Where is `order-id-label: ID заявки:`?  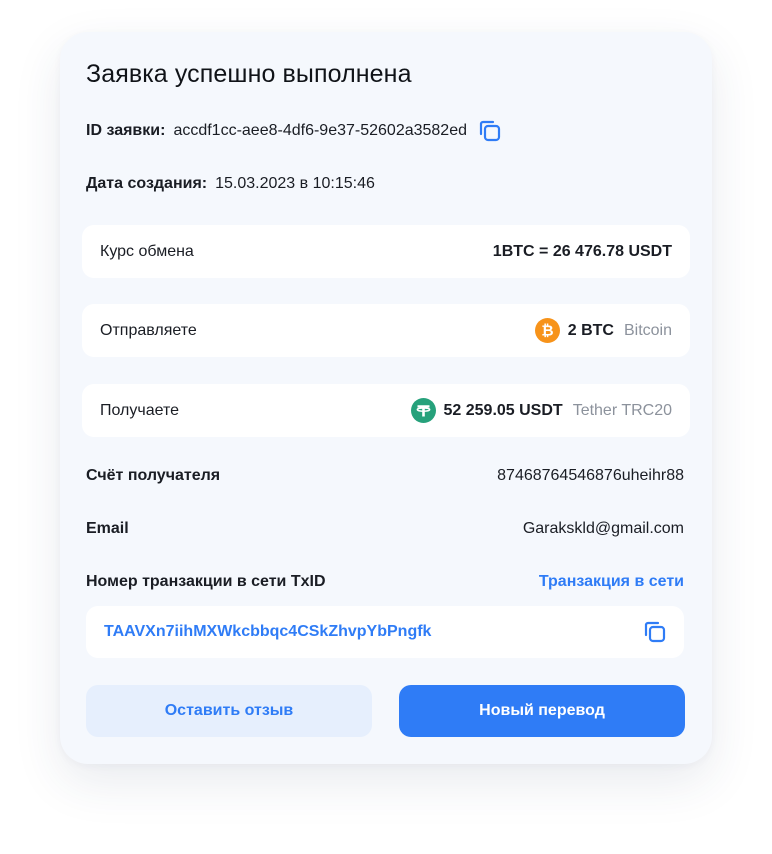 order-id-label: ID заявки: is located at coordinates (126, 130).